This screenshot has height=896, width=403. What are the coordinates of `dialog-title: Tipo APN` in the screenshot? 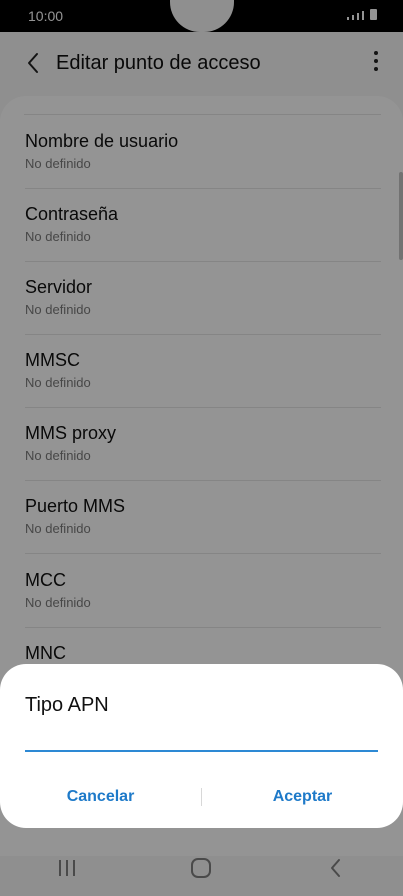 It's located at (67, 705).